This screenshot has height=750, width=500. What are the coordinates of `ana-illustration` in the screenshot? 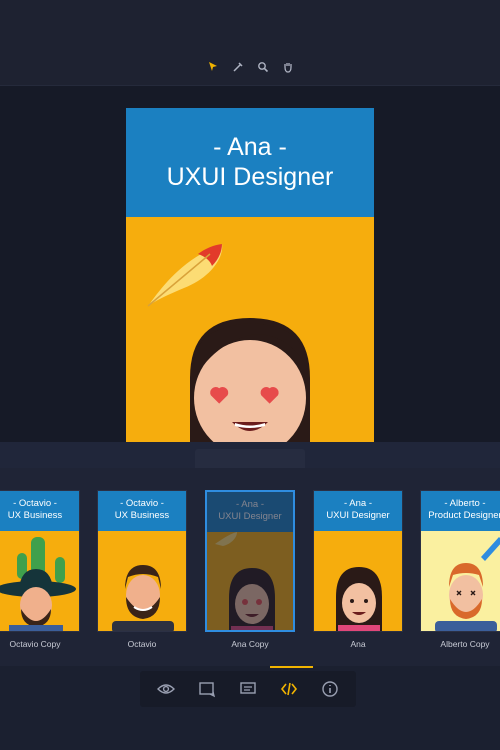 It's located at (359, 599).